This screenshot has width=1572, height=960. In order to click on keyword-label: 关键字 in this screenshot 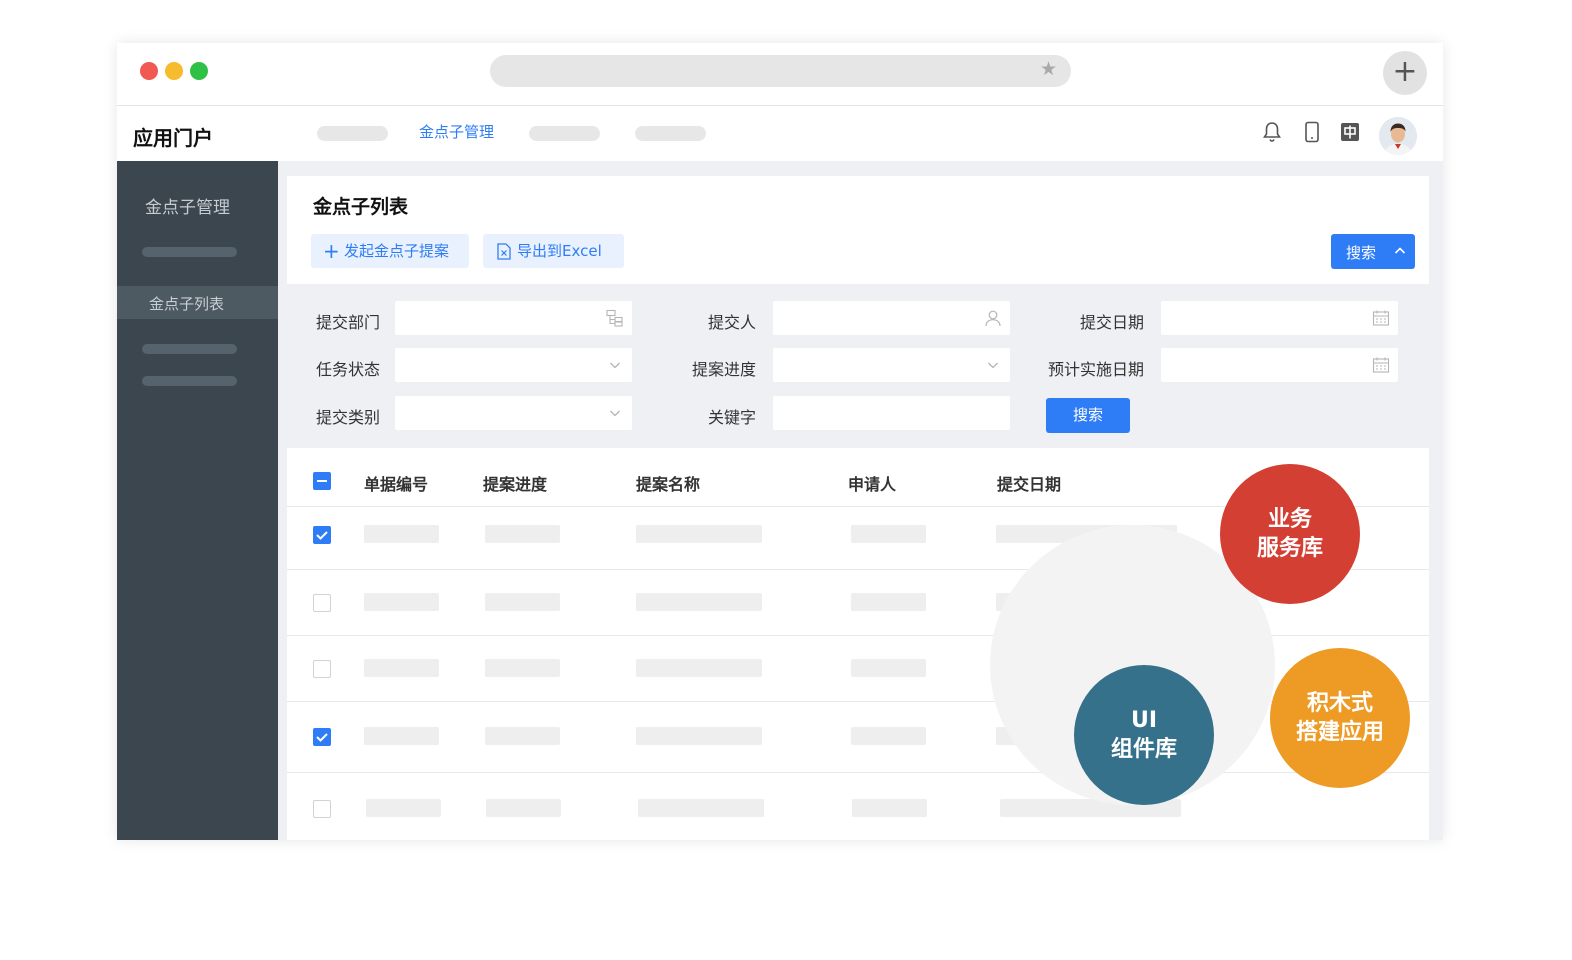, I will do `click(731, 417)`.